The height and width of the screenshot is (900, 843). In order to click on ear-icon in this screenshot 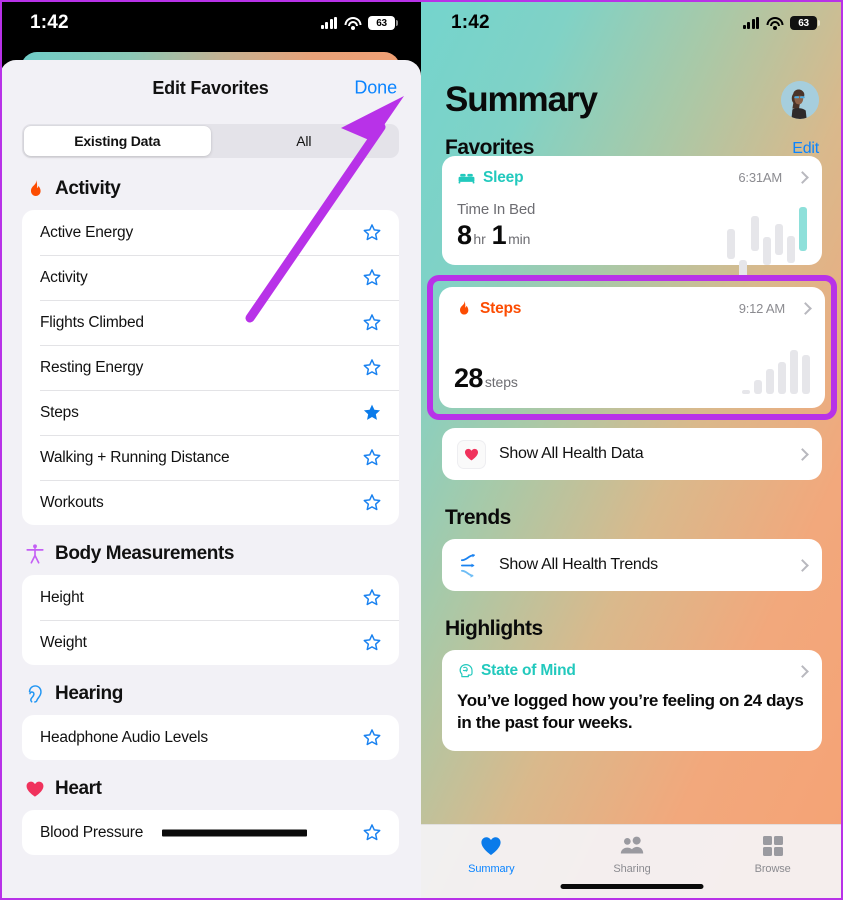, I will do `click(35, 694)`.